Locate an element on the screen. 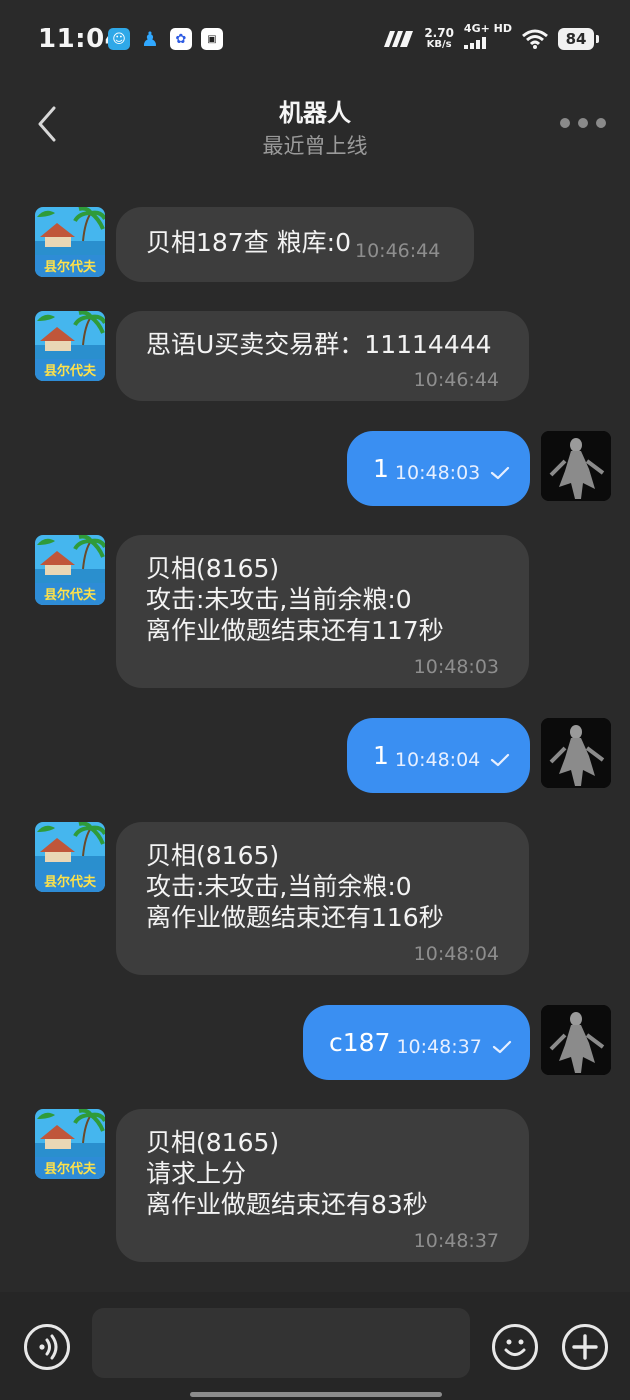 This screenshot has height=1400, width=630. message-text: c187 is located at coordinates (360, 1042).